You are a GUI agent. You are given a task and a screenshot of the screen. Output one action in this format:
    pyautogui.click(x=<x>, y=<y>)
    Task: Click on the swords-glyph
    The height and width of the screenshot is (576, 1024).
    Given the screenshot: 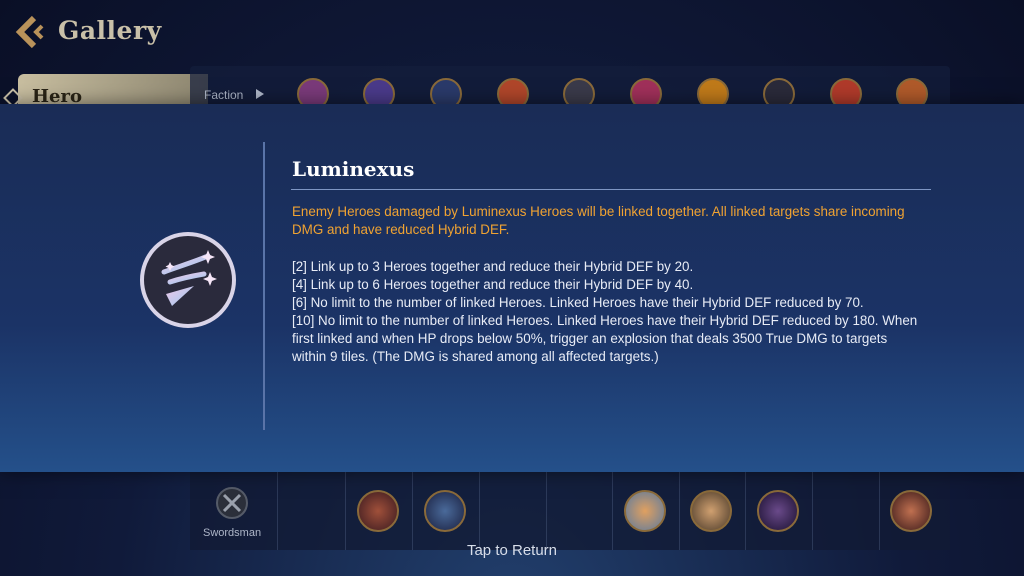 What is the action you would take?
    pyautogui.click(x=232, y=503)
    